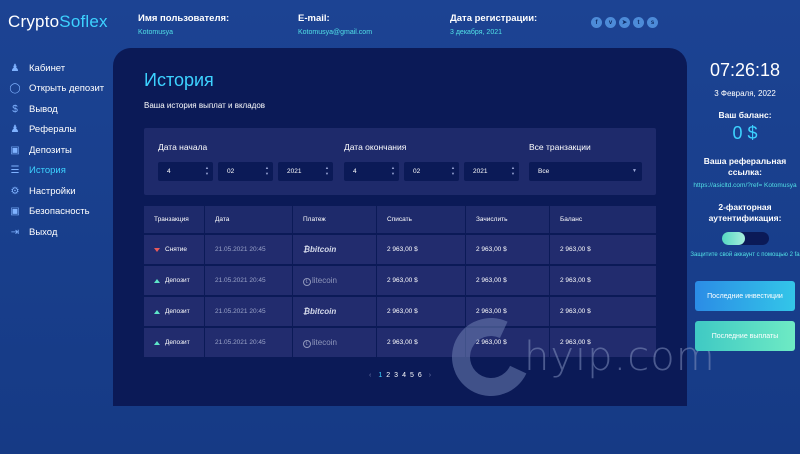  What do you see at coordinates (15, 68) in the screenshot?
I see `user-icon: ♟` at bounding box center [15, 68].